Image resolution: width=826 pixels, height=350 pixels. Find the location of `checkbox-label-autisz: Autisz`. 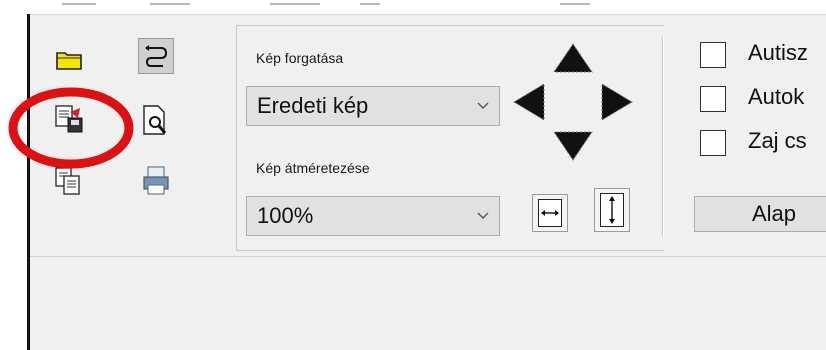

checkbox-label-autisz: Autisz is located at coordinates (778, 52).